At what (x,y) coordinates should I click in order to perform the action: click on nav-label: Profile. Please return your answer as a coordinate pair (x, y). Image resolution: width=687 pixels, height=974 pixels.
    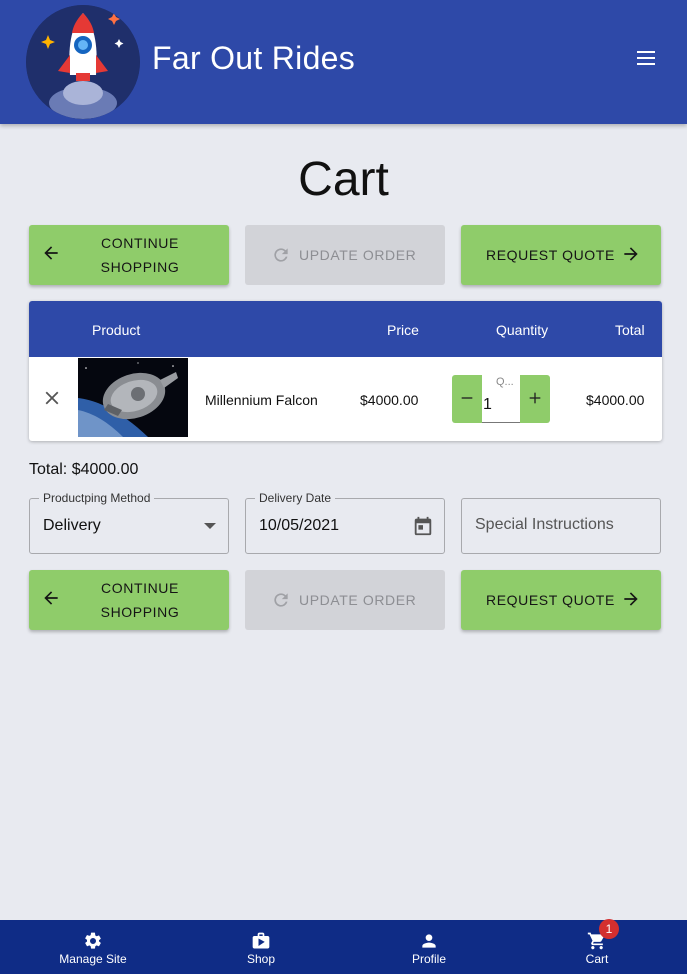
    Looking at the image, I should click on (428, 959).